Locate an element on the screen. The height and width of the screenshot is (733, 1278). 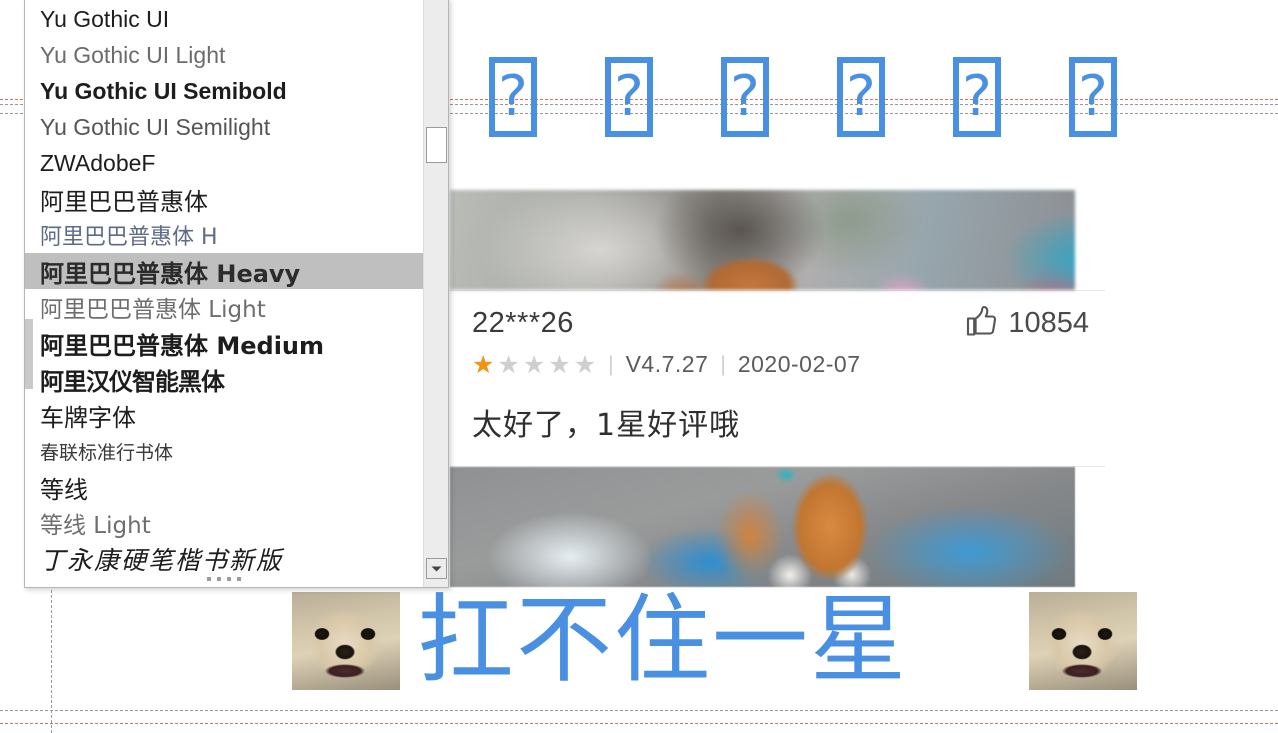
review-photo-top is located at coordinates (762, 240).